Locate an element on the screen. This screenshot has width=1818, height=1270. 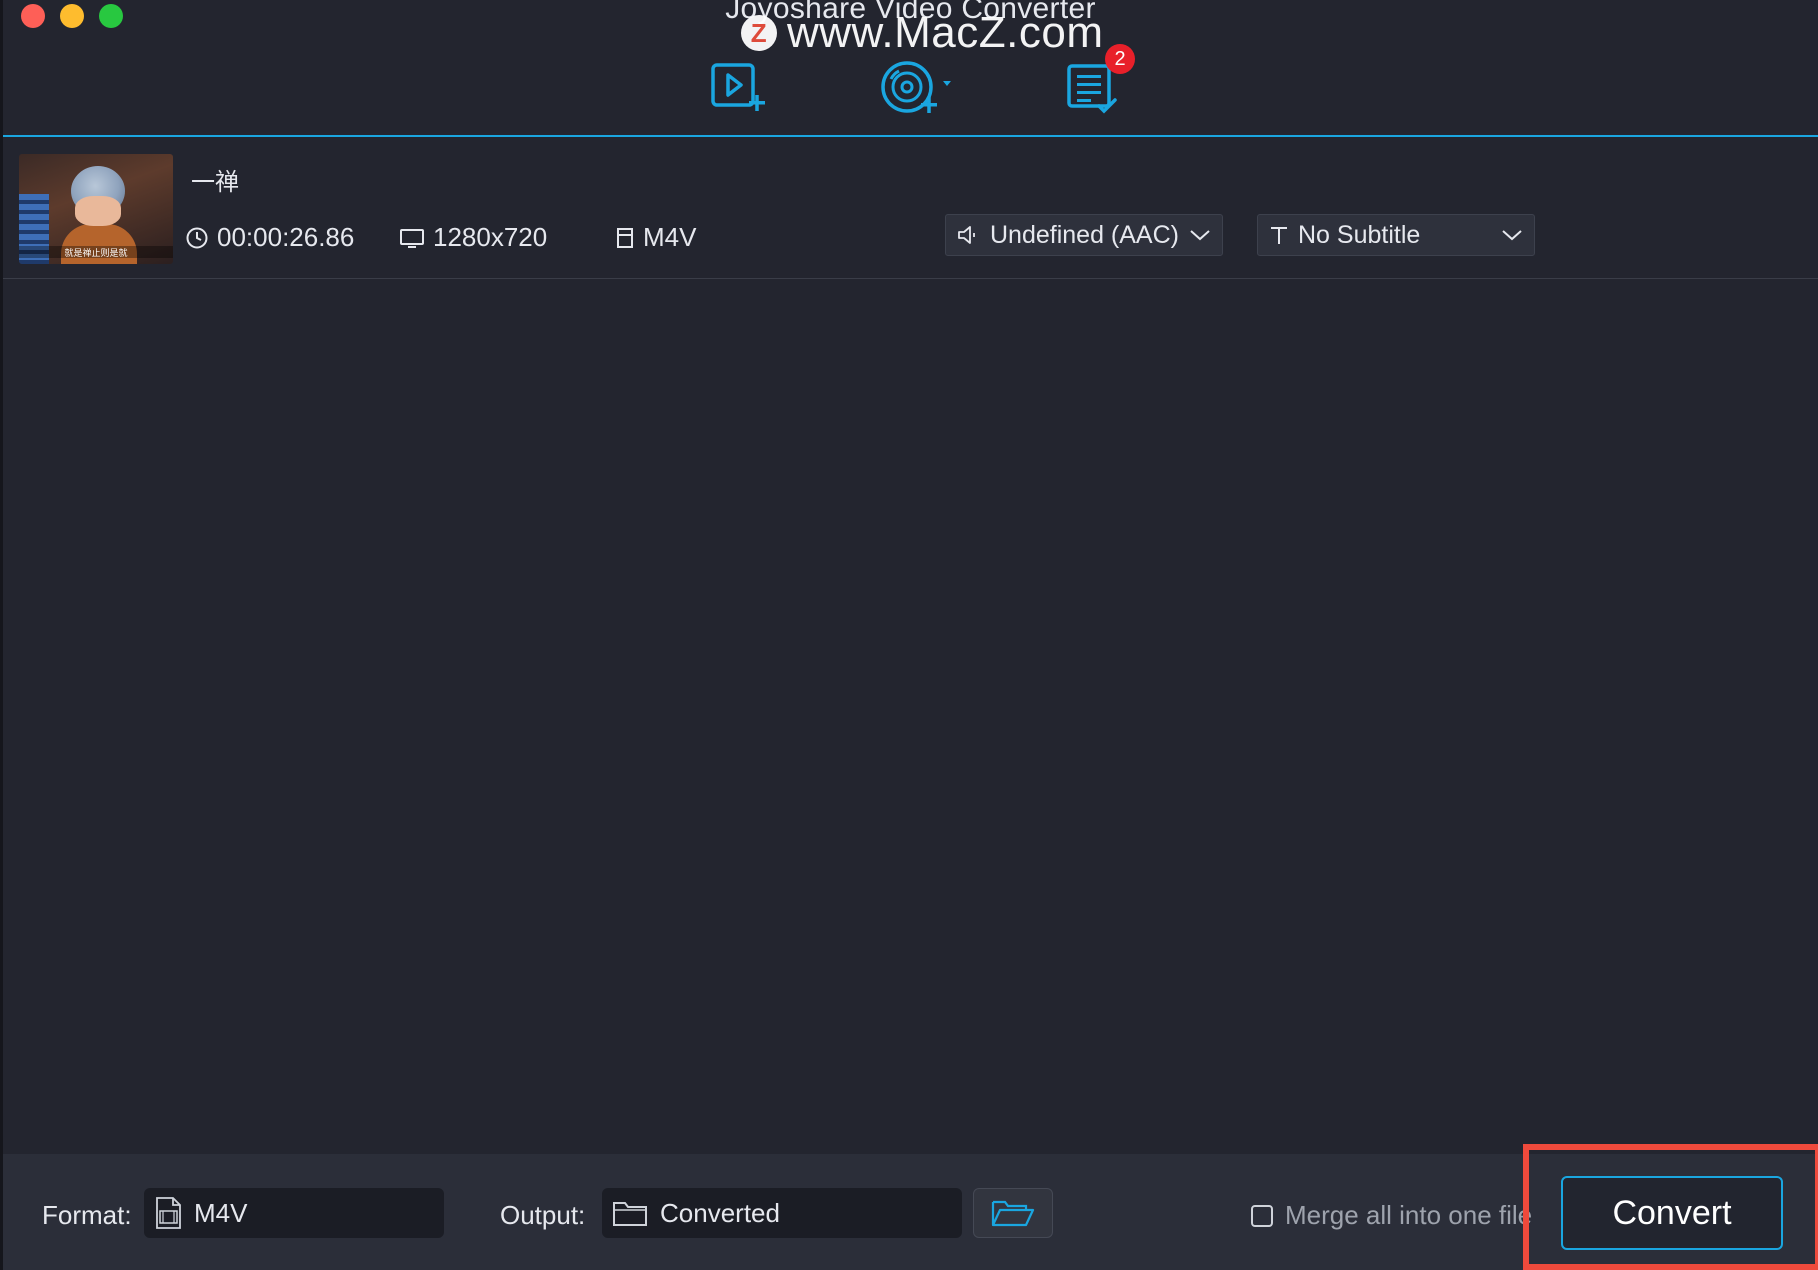
watermark-text: www.MacZ.com is located at coordinates (945, 32).